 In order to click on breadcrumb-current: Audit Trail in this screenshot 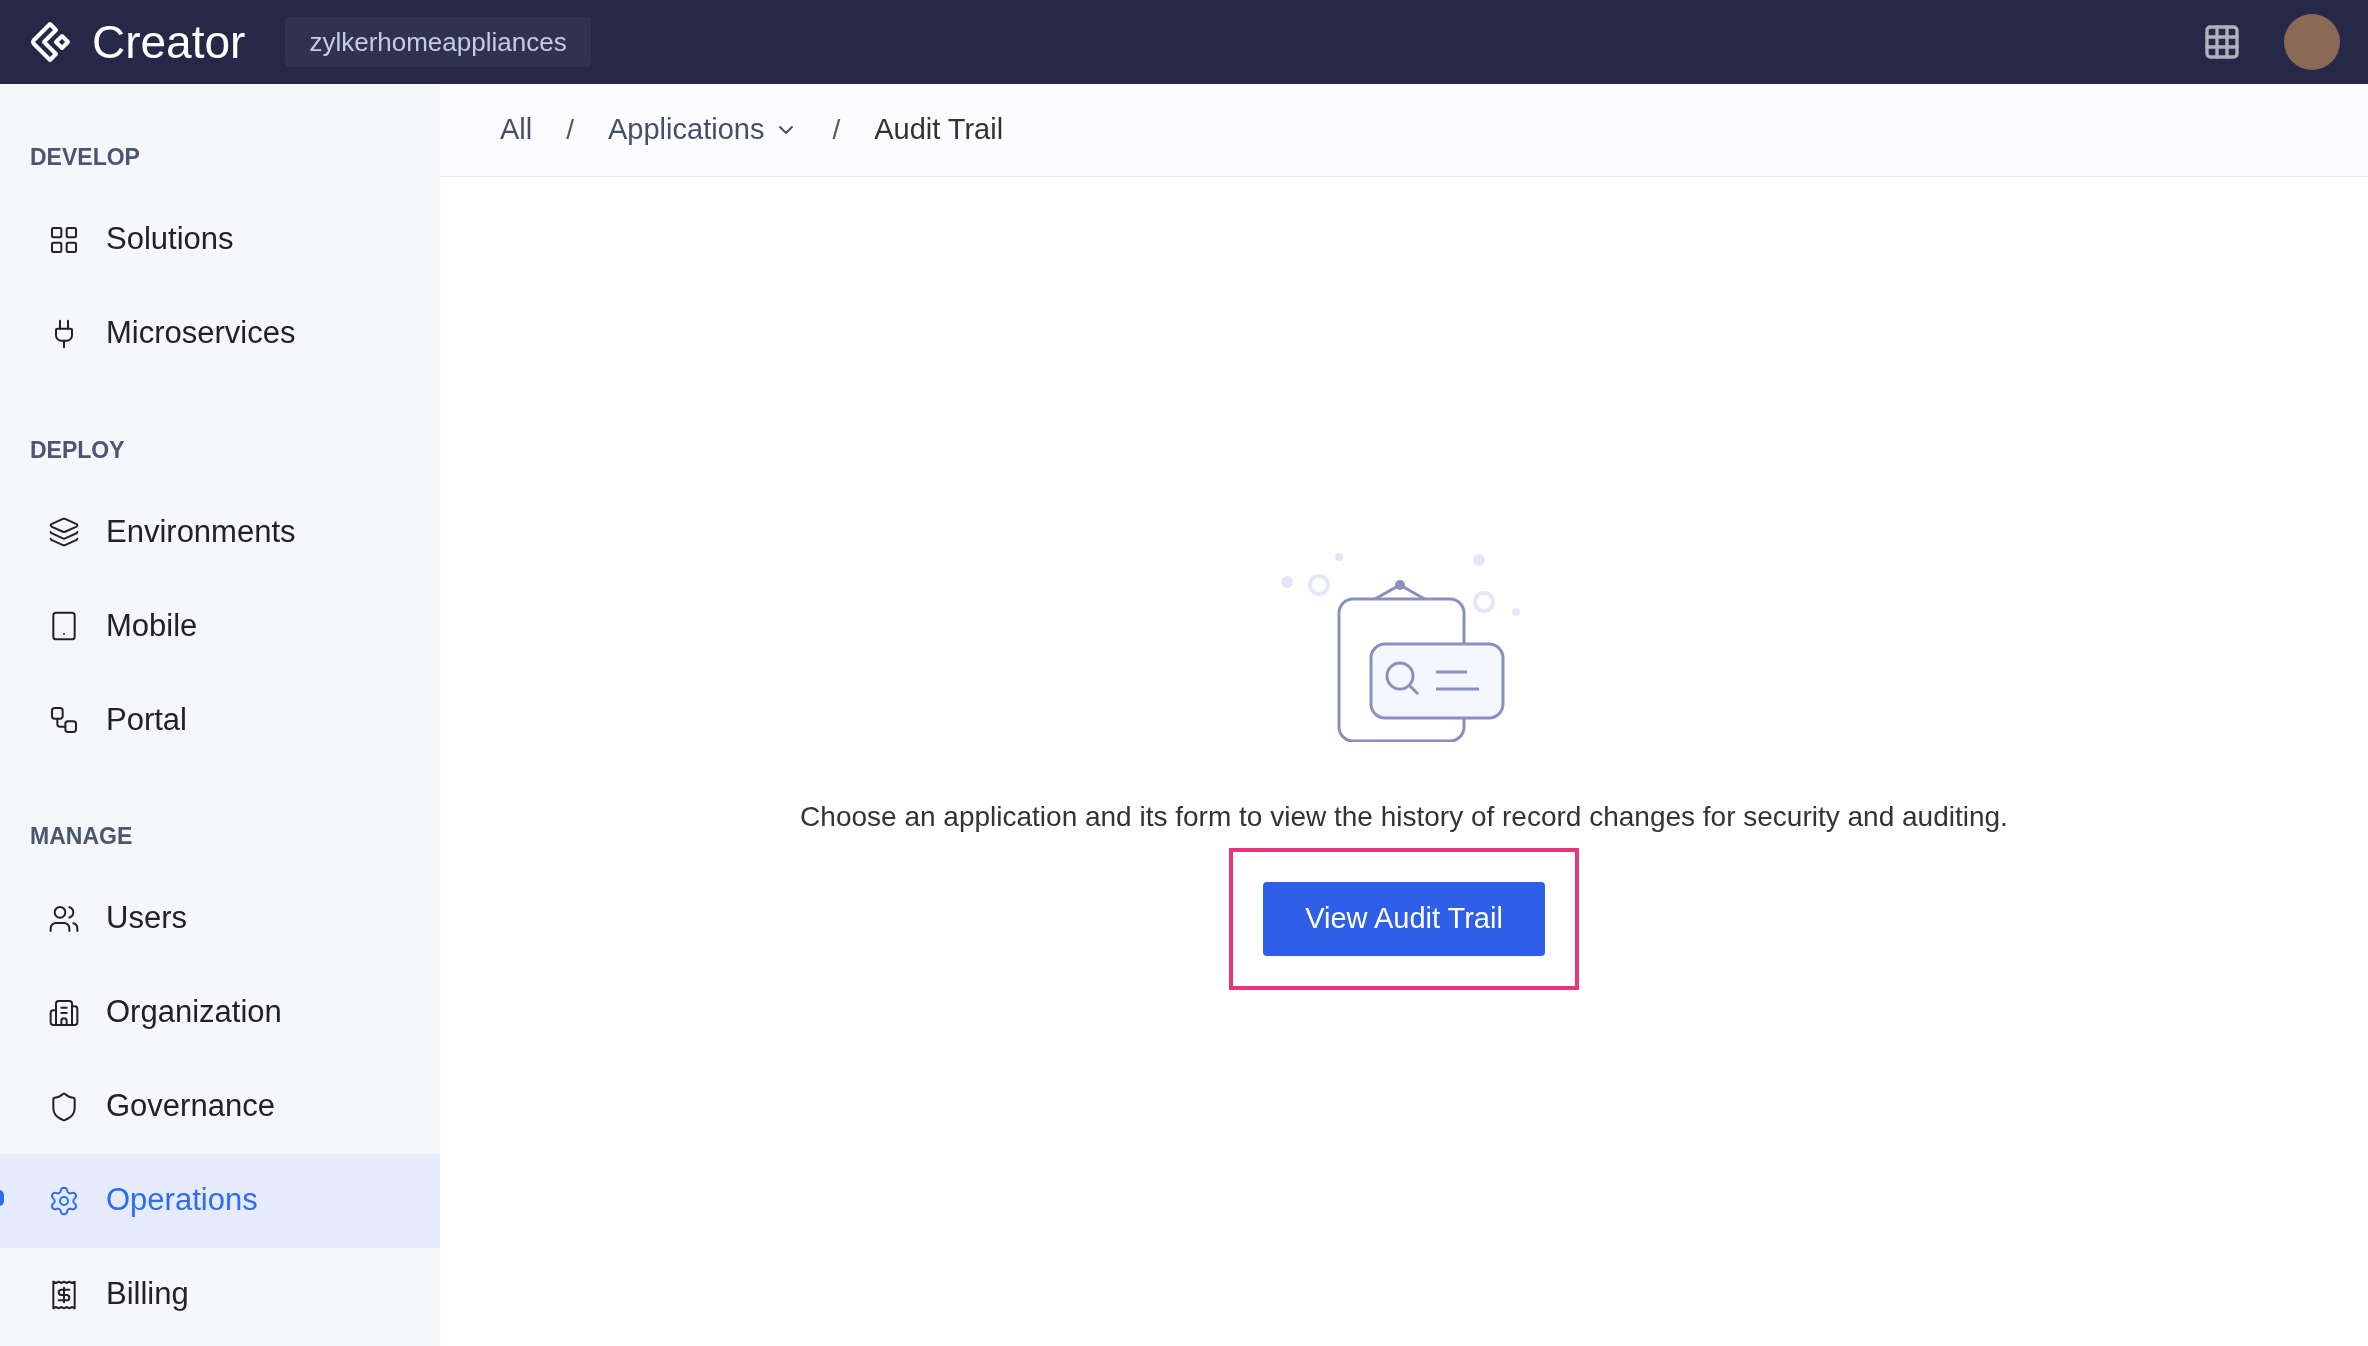, I will do `click(939, 130)`.